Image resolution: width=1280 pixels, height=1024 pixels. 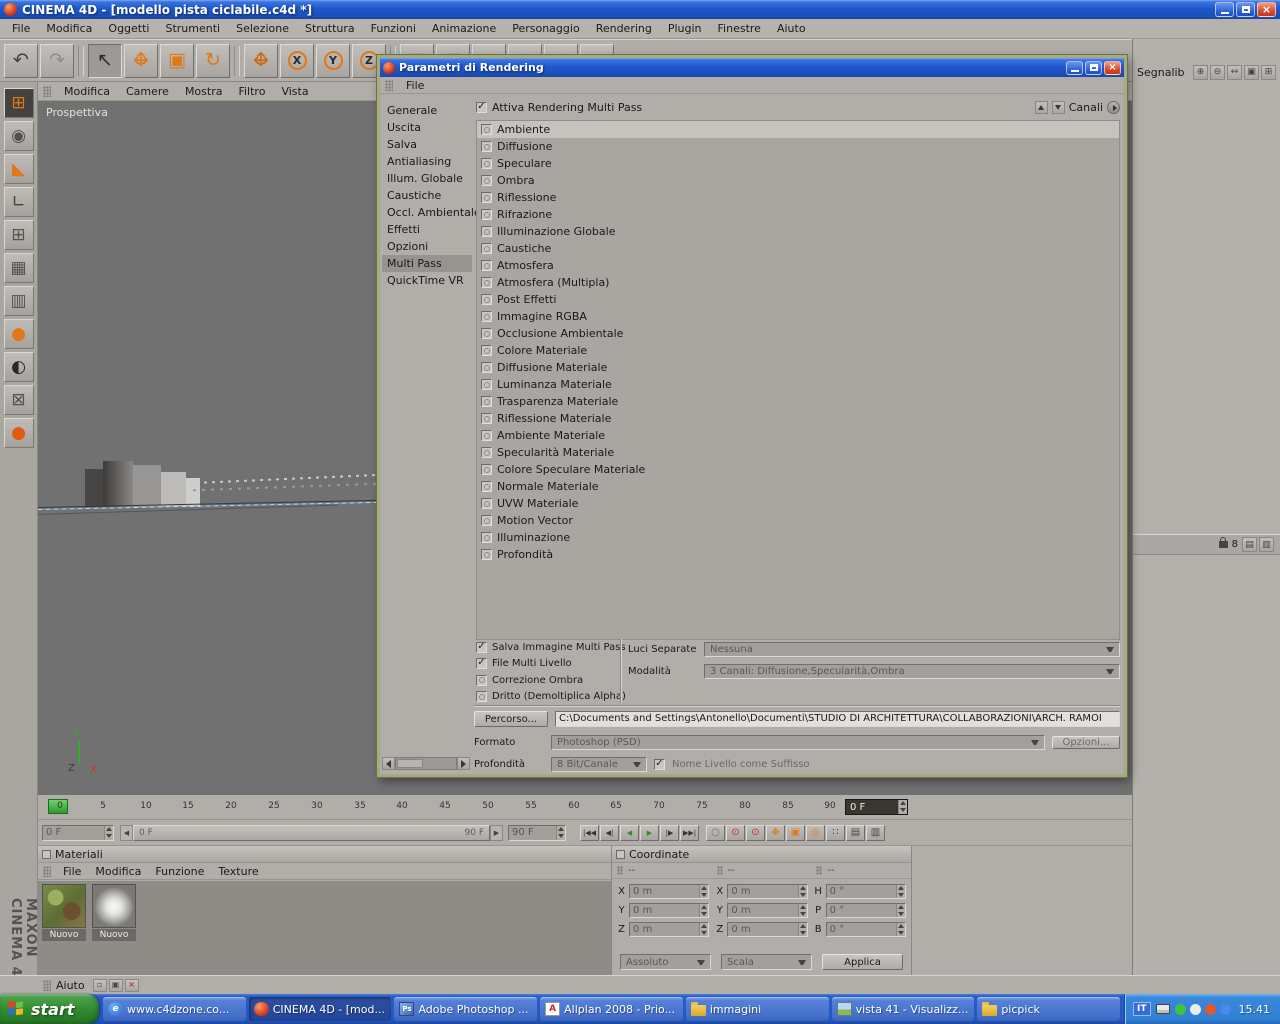 I want to click on undo-icon: ↶, so click(x=21, y=60).